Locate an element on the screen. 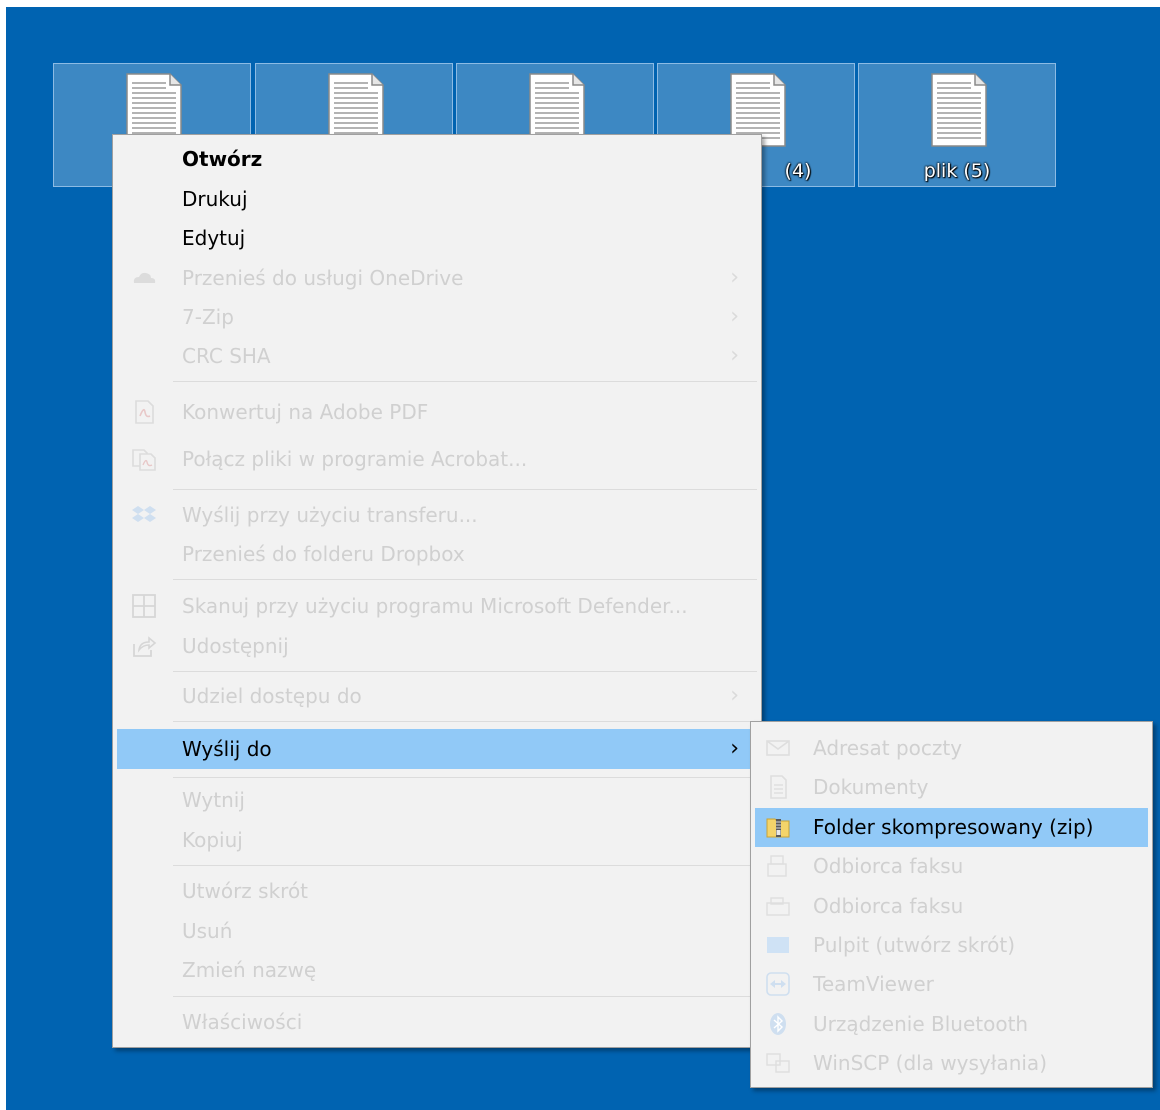 This screenshot has width=1160, height=1110. sendto-item-desktop: Pulpit (utwórz skrót) is located at coordinates (951, 945).